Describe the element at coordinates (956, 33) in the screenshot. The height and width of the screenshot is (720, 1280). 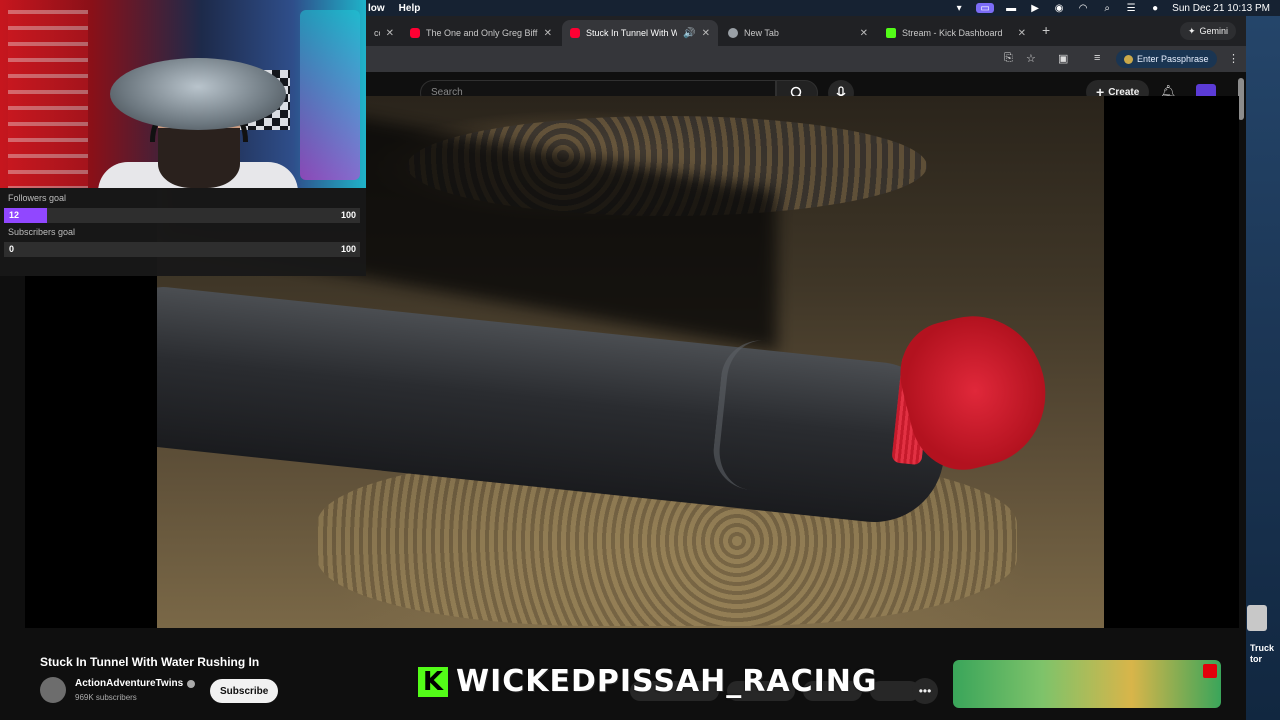
I see `tab-kick-dashboard: Stream - Kick Dashboard ✕` at that location.